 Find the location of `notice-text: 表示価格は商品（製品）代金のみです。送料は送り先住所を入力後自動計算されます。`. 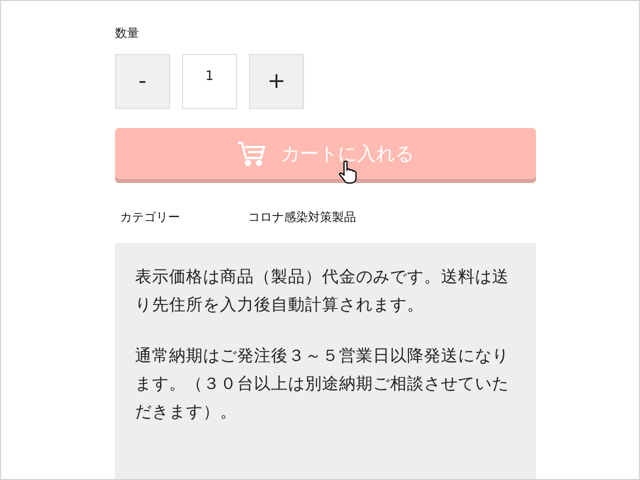

notice-text: 表示価格は商品（製品）代金のみです。送料は送り先住所を入力後自動計算されます。 is located at coordinates (322, 291).